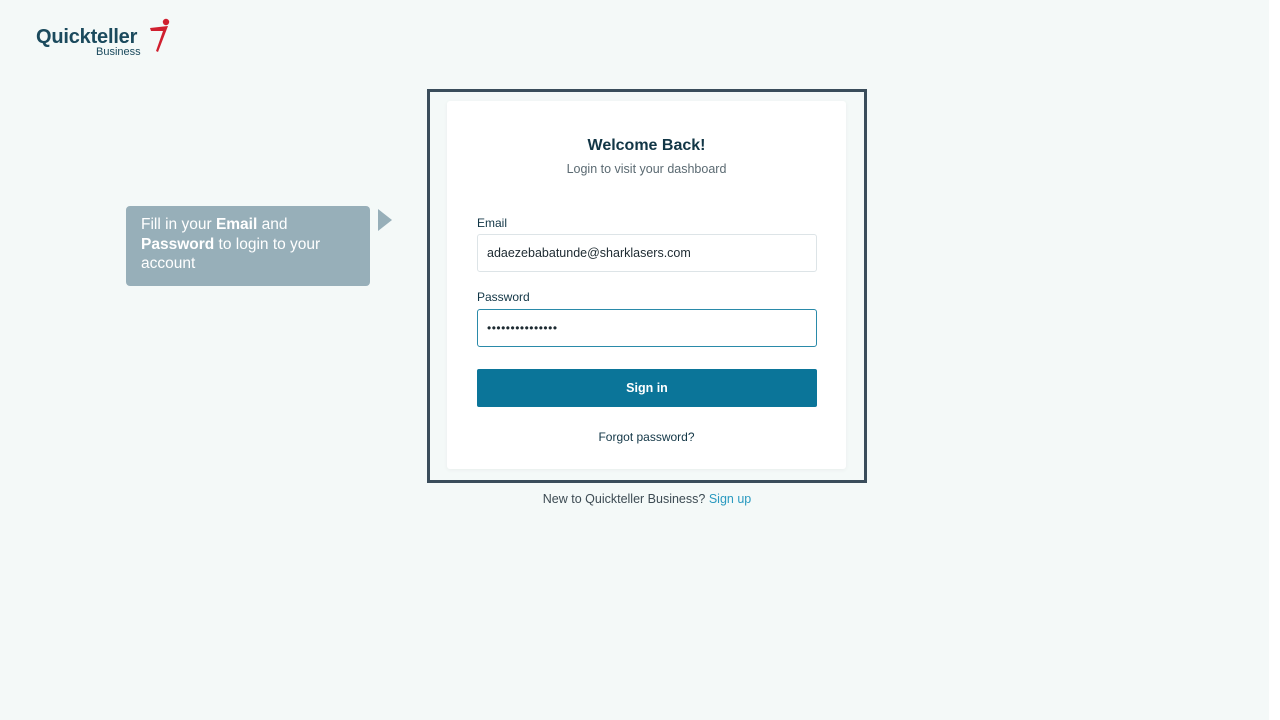 The image size is (1280, 720). I want to click on signup-prompt-text: New to Quickteller Business?, so click(624, 499).